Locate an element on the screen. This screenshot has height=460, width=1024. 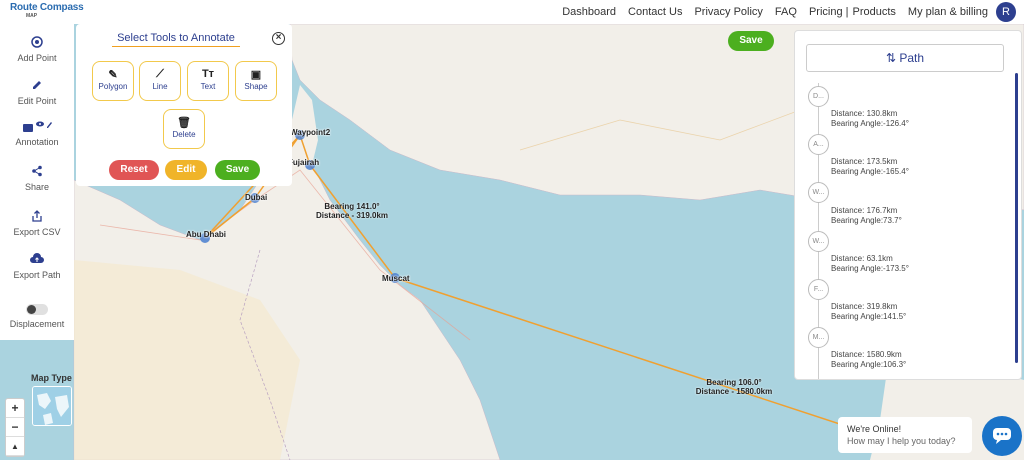
tool-line: ⟋ Line is located at coordinates (160, 81).